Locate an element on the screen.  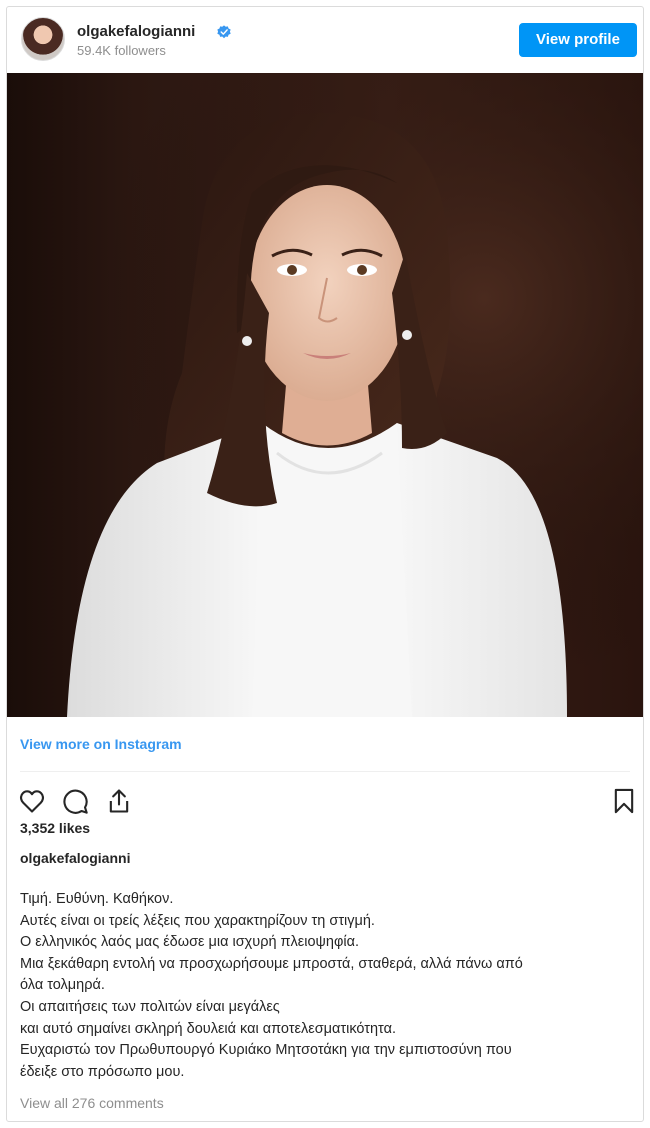
follower-count: 59.4K followers is located at coordinates (121, 50).